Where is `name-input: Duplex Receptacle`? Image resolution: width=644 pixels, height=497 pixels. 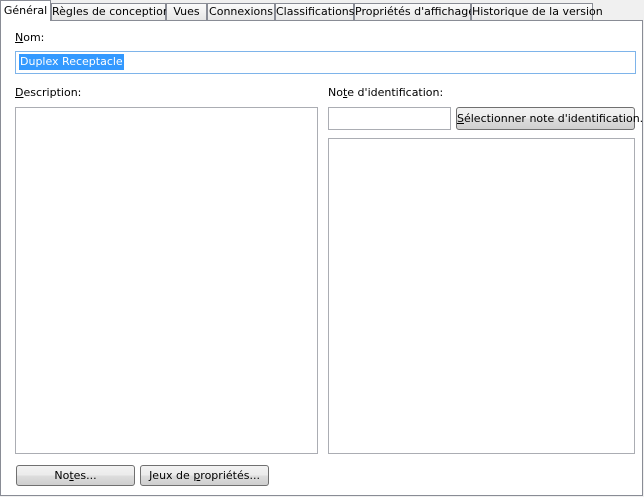
name-input: Duplex Receptacle is located at coordinates (325, 62).